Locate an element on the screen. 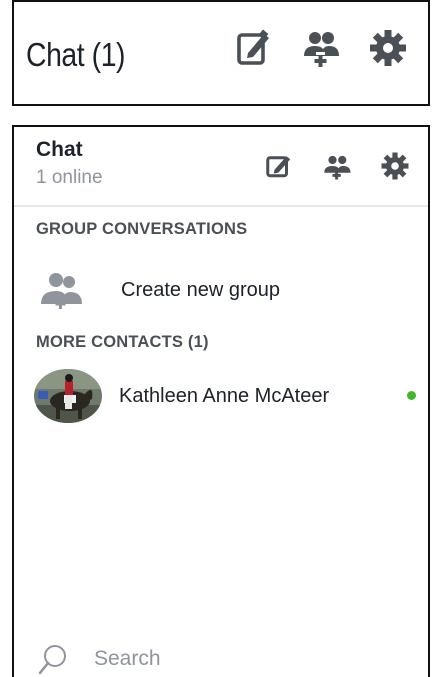 This screenshot has height=677, width=434. chat-bar-title: Chat (1) is located at coordinates (76, 55).